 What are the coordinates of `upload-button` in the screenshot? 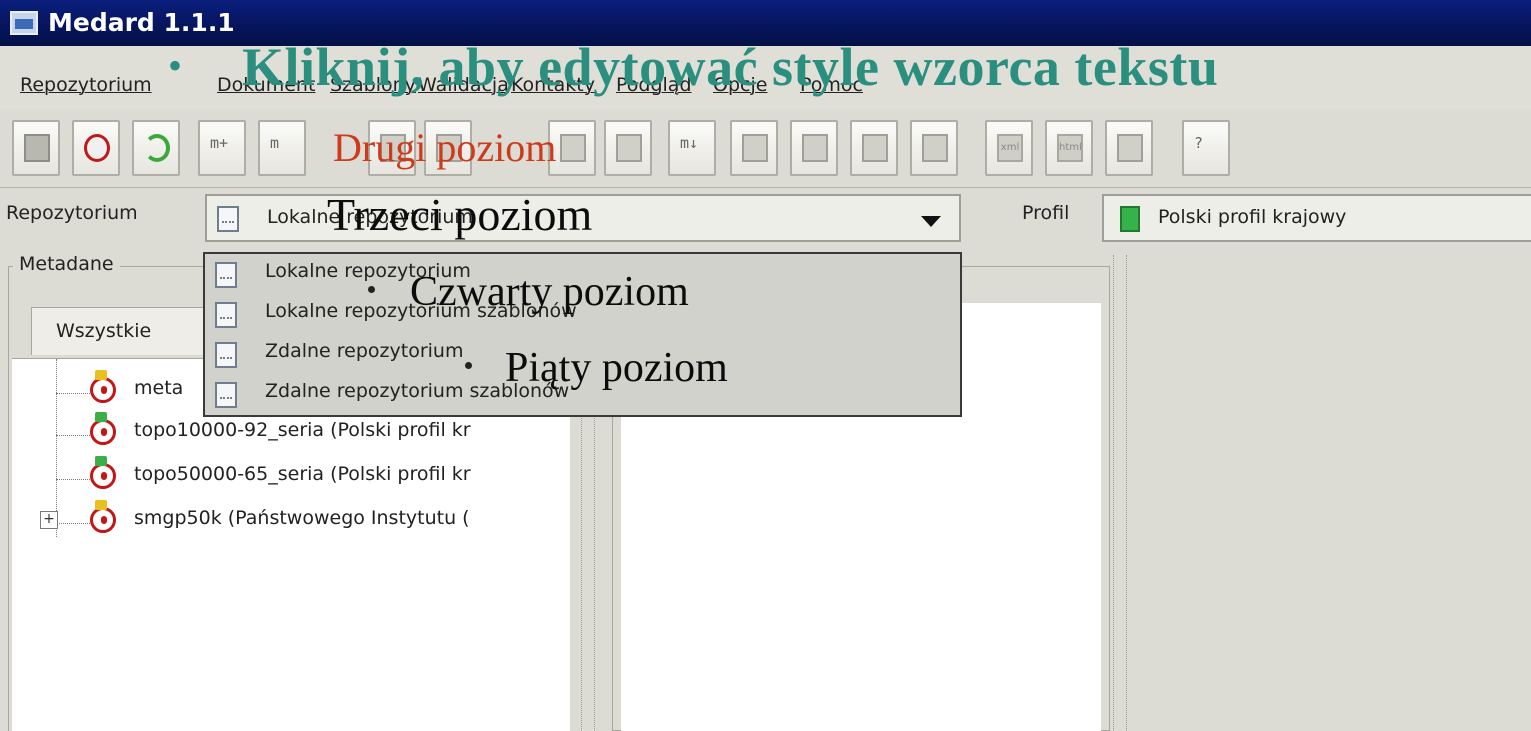 It's located at (36, 148).